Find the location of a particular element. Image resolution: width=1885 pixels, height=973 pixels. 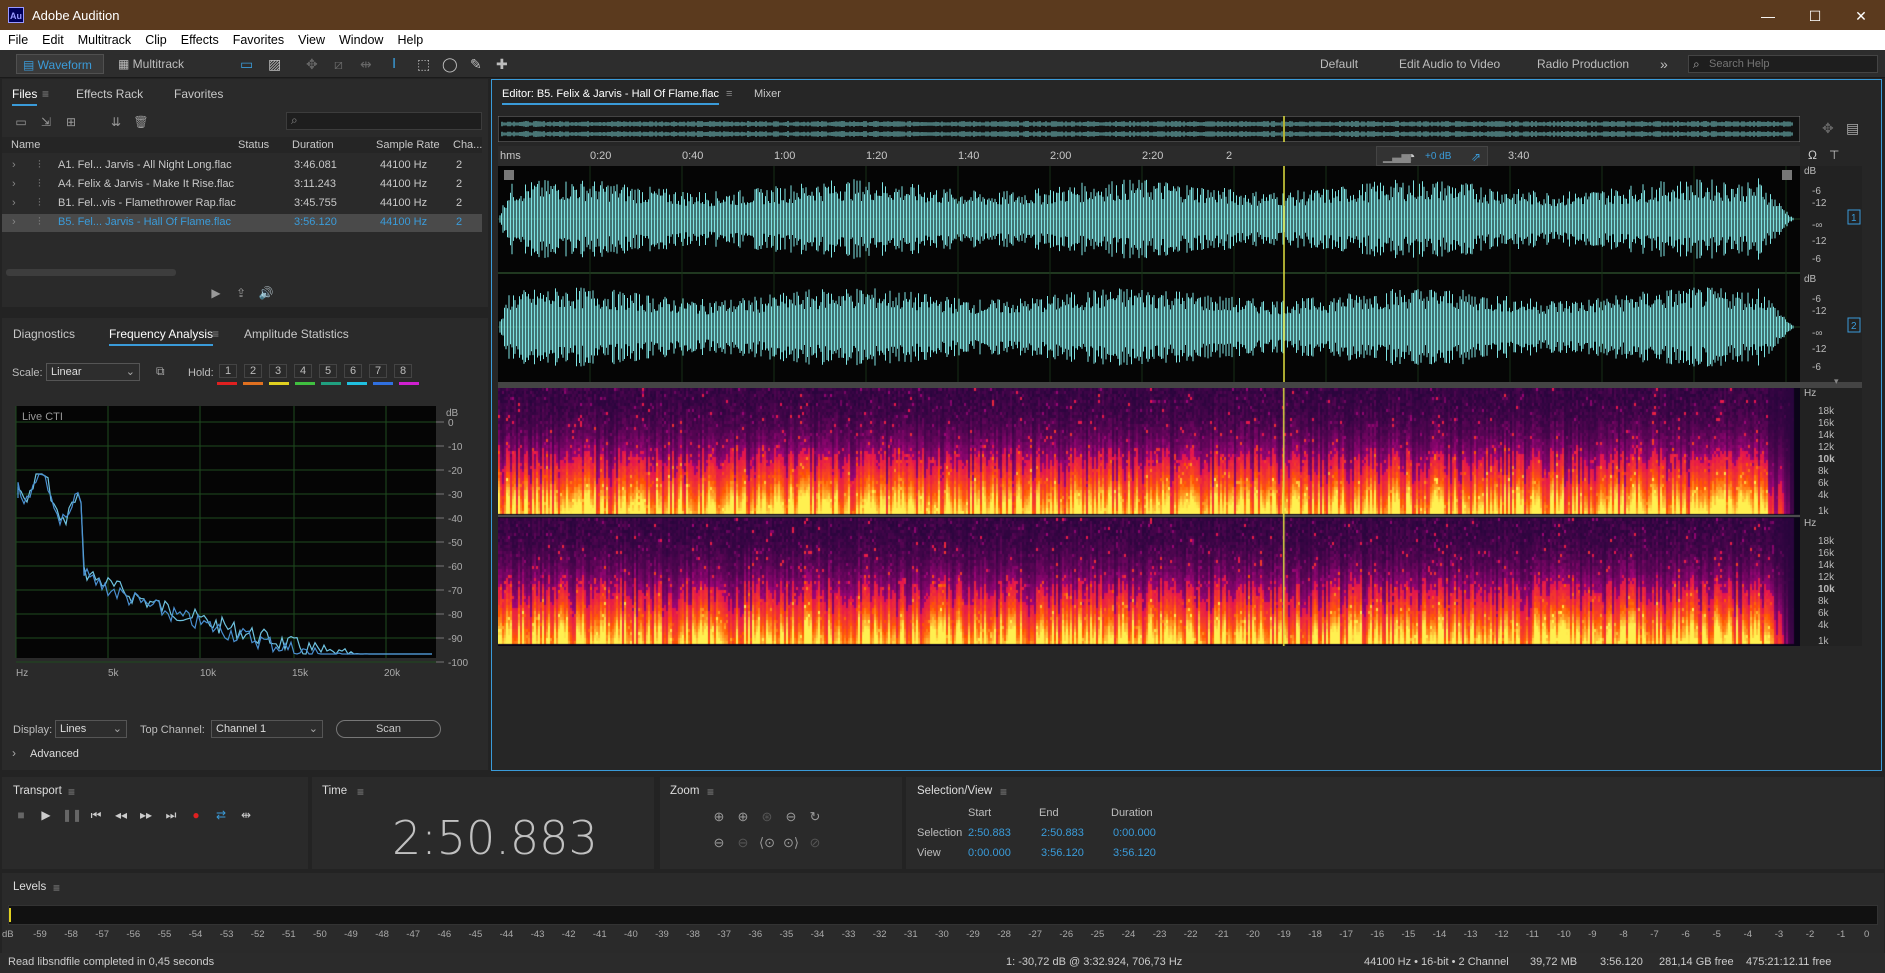

pause-icon: ❚❚ is located at coordinates (72, 815).